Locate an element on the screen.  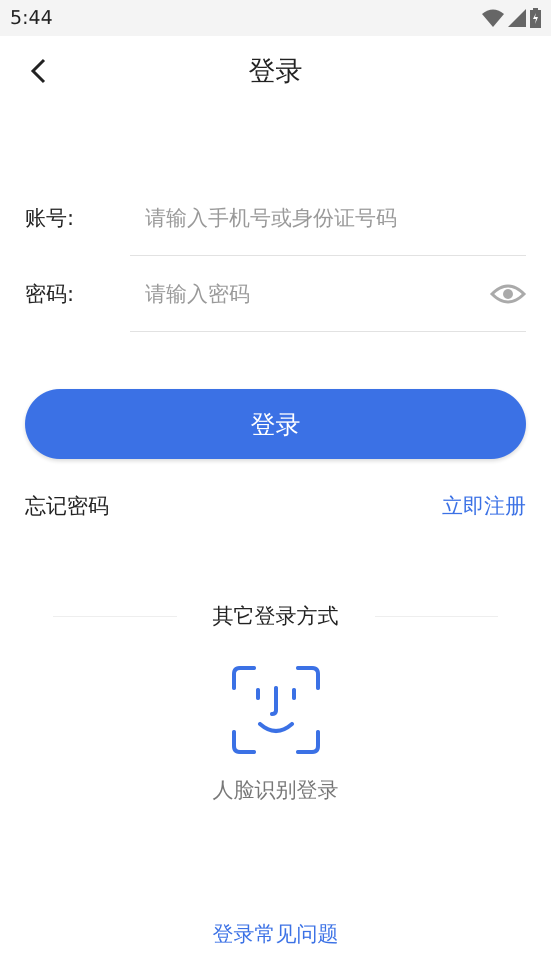
status-time: 5:44 is located at coordinates (31, 18).